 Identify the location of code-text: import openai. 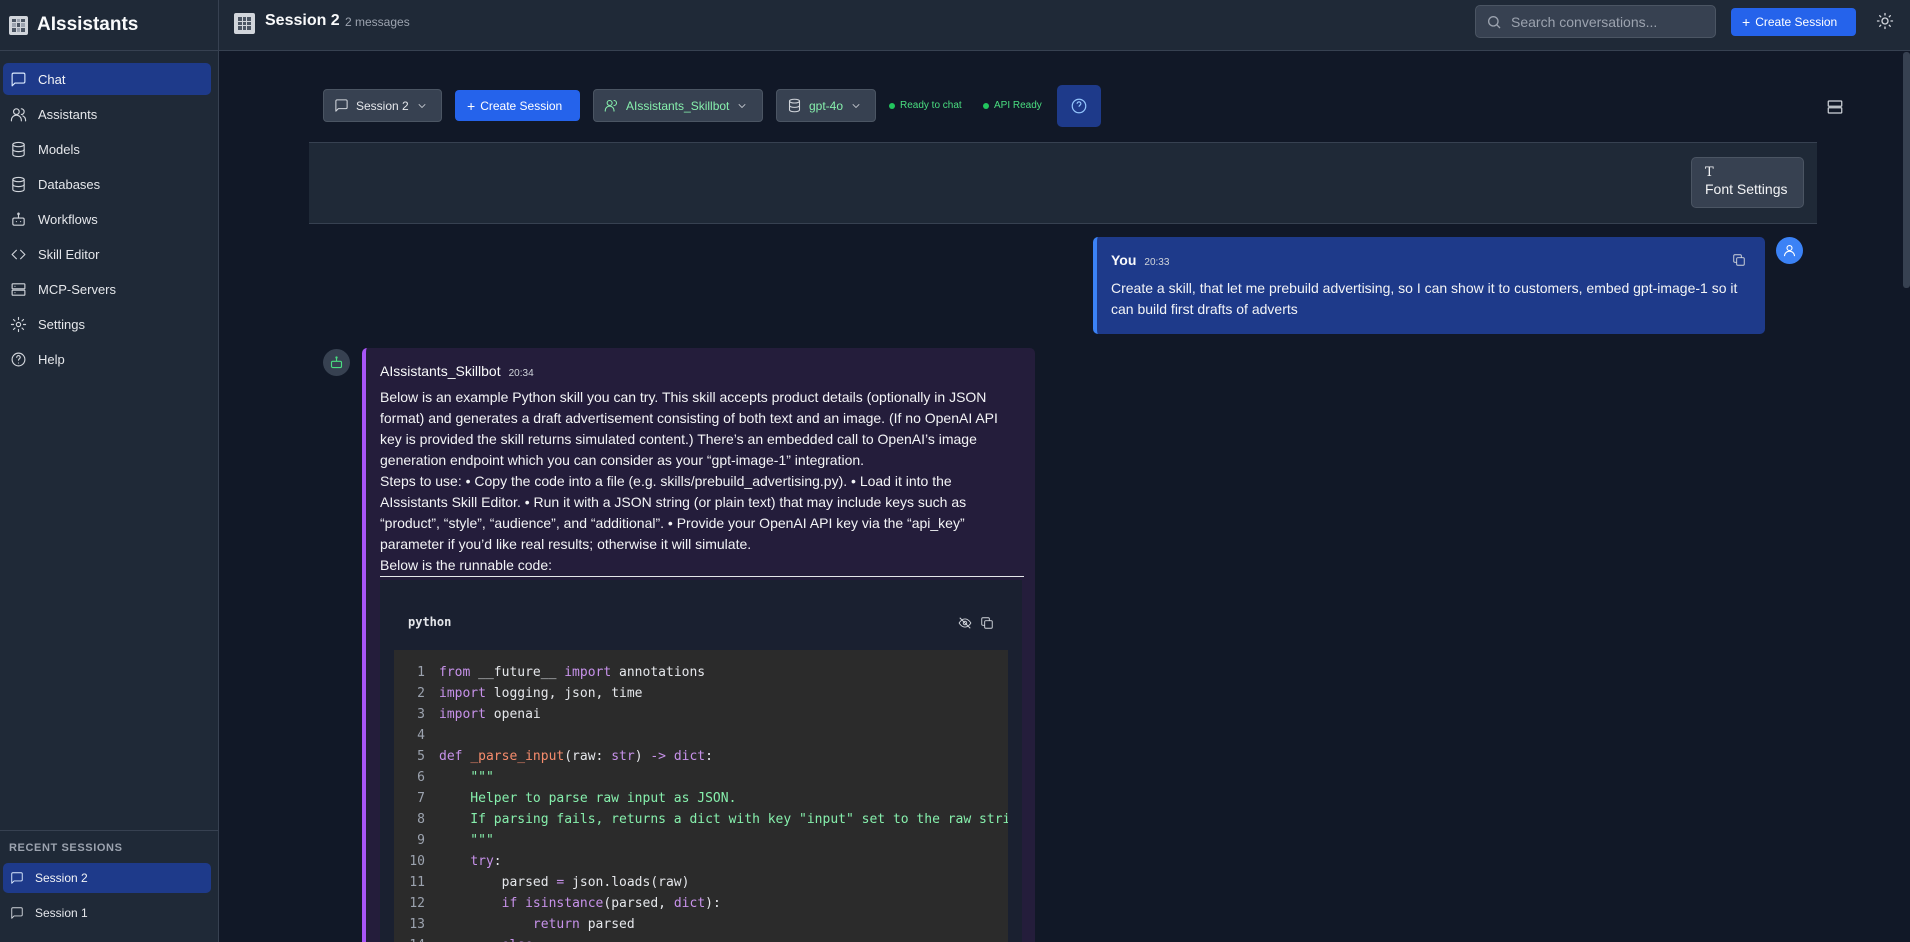
(490, 714).